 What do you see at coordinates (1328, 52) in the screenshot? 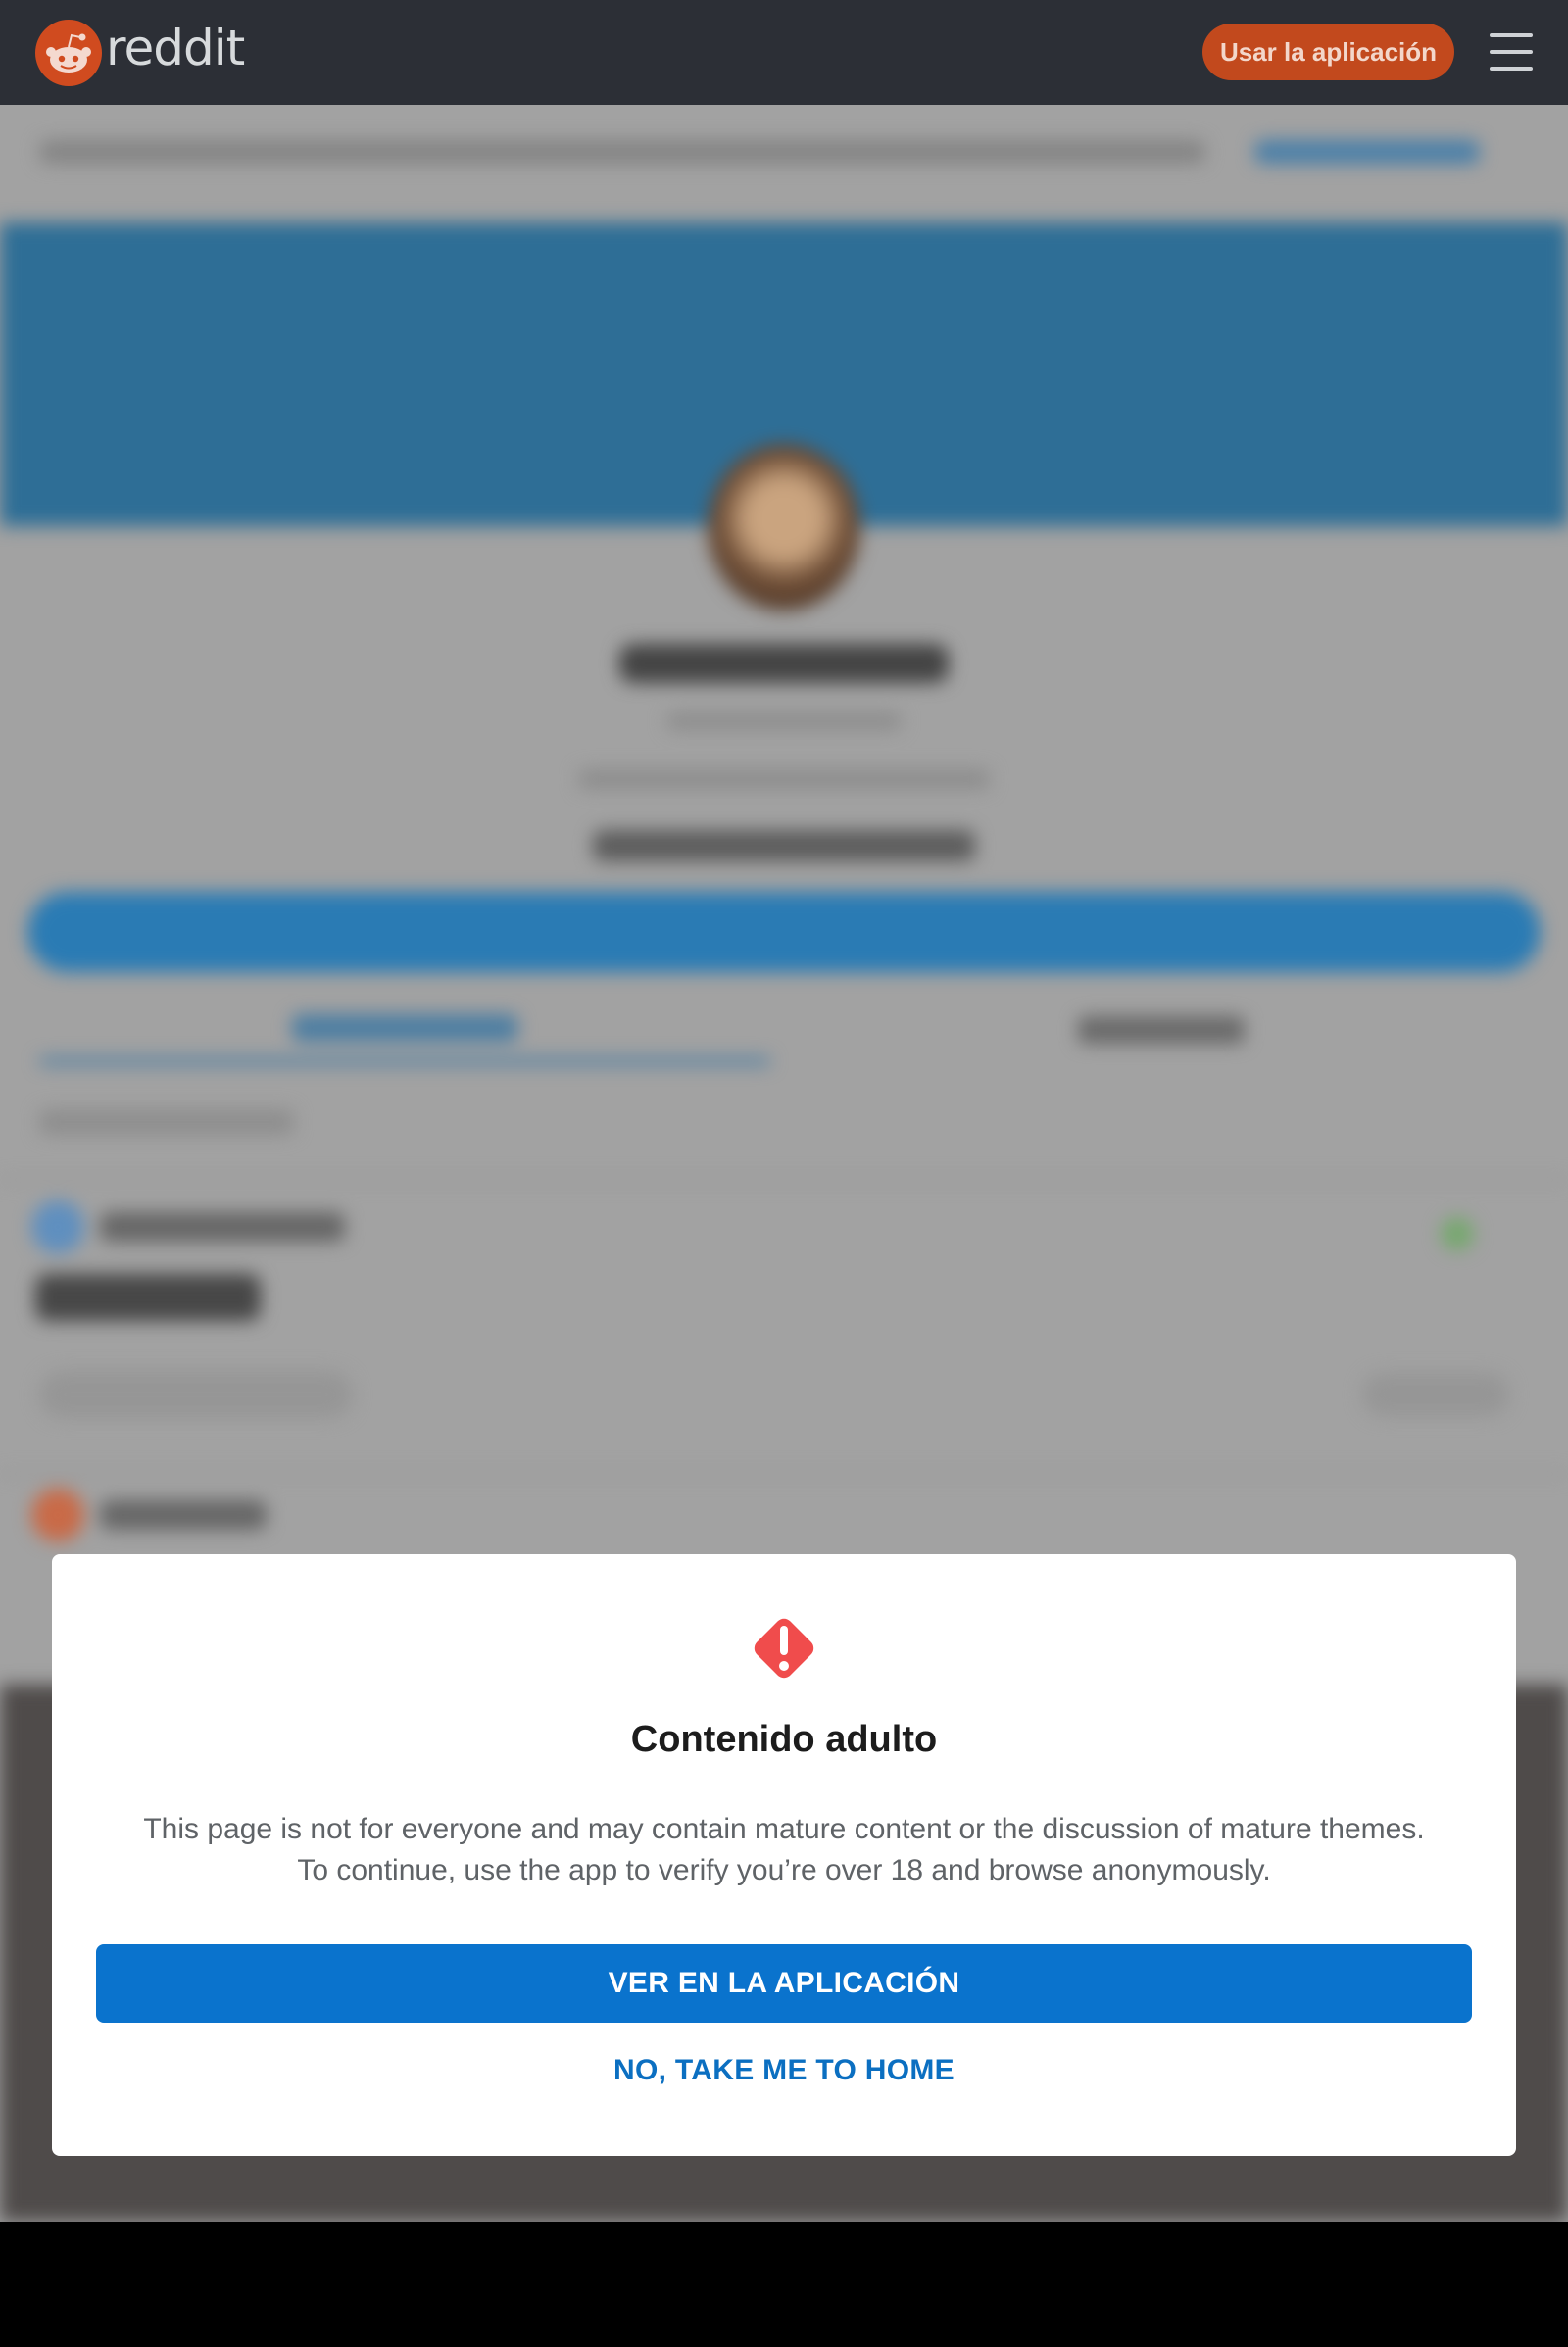
I see `use-app-button: Usar la aplicación` at bounding box center [1328, 52].